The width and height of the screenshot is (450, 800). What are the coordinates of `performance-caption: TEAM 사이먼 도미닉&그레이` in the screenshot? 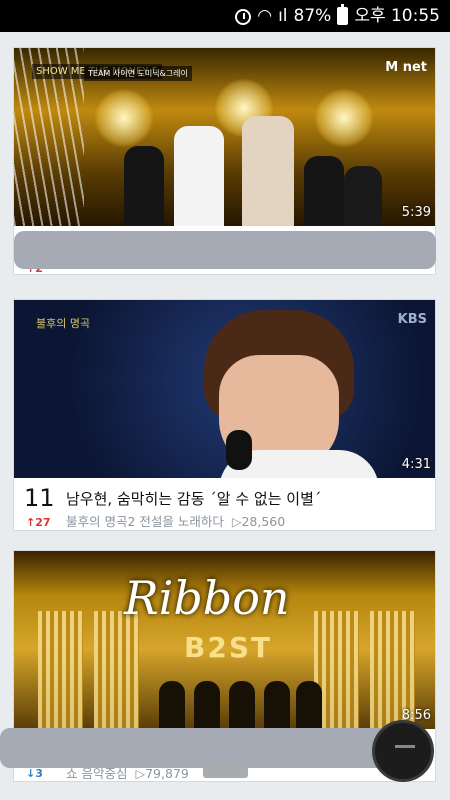 It's located at (138, 73).